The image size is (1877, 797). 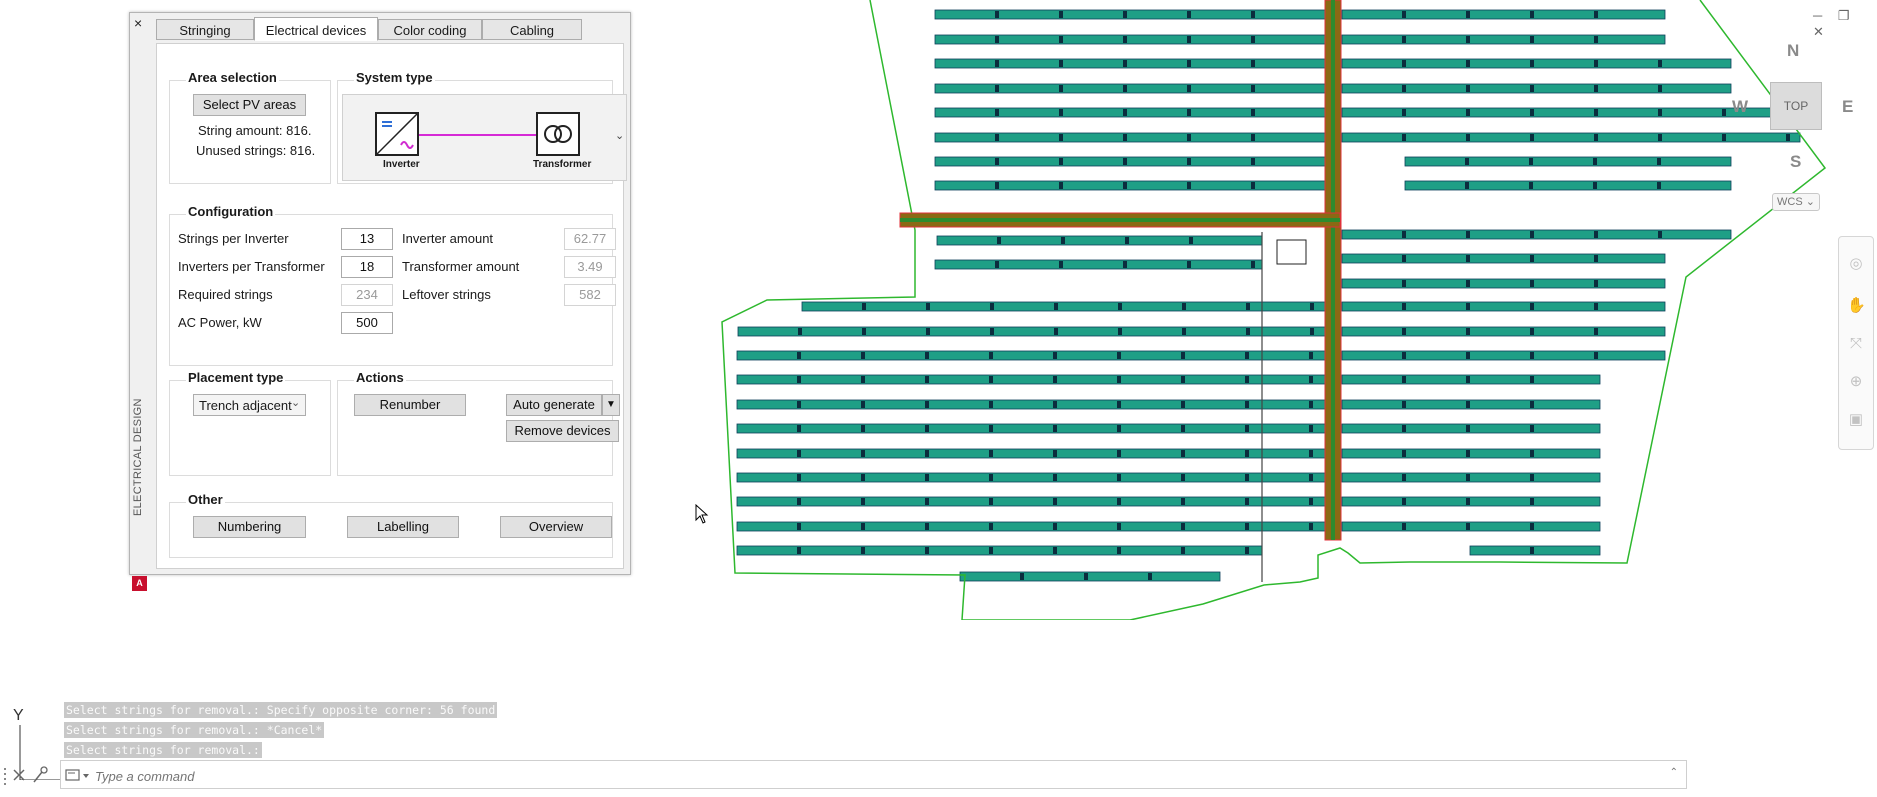 I want to click on close-command-line-icon, so click(x=19, y=775).